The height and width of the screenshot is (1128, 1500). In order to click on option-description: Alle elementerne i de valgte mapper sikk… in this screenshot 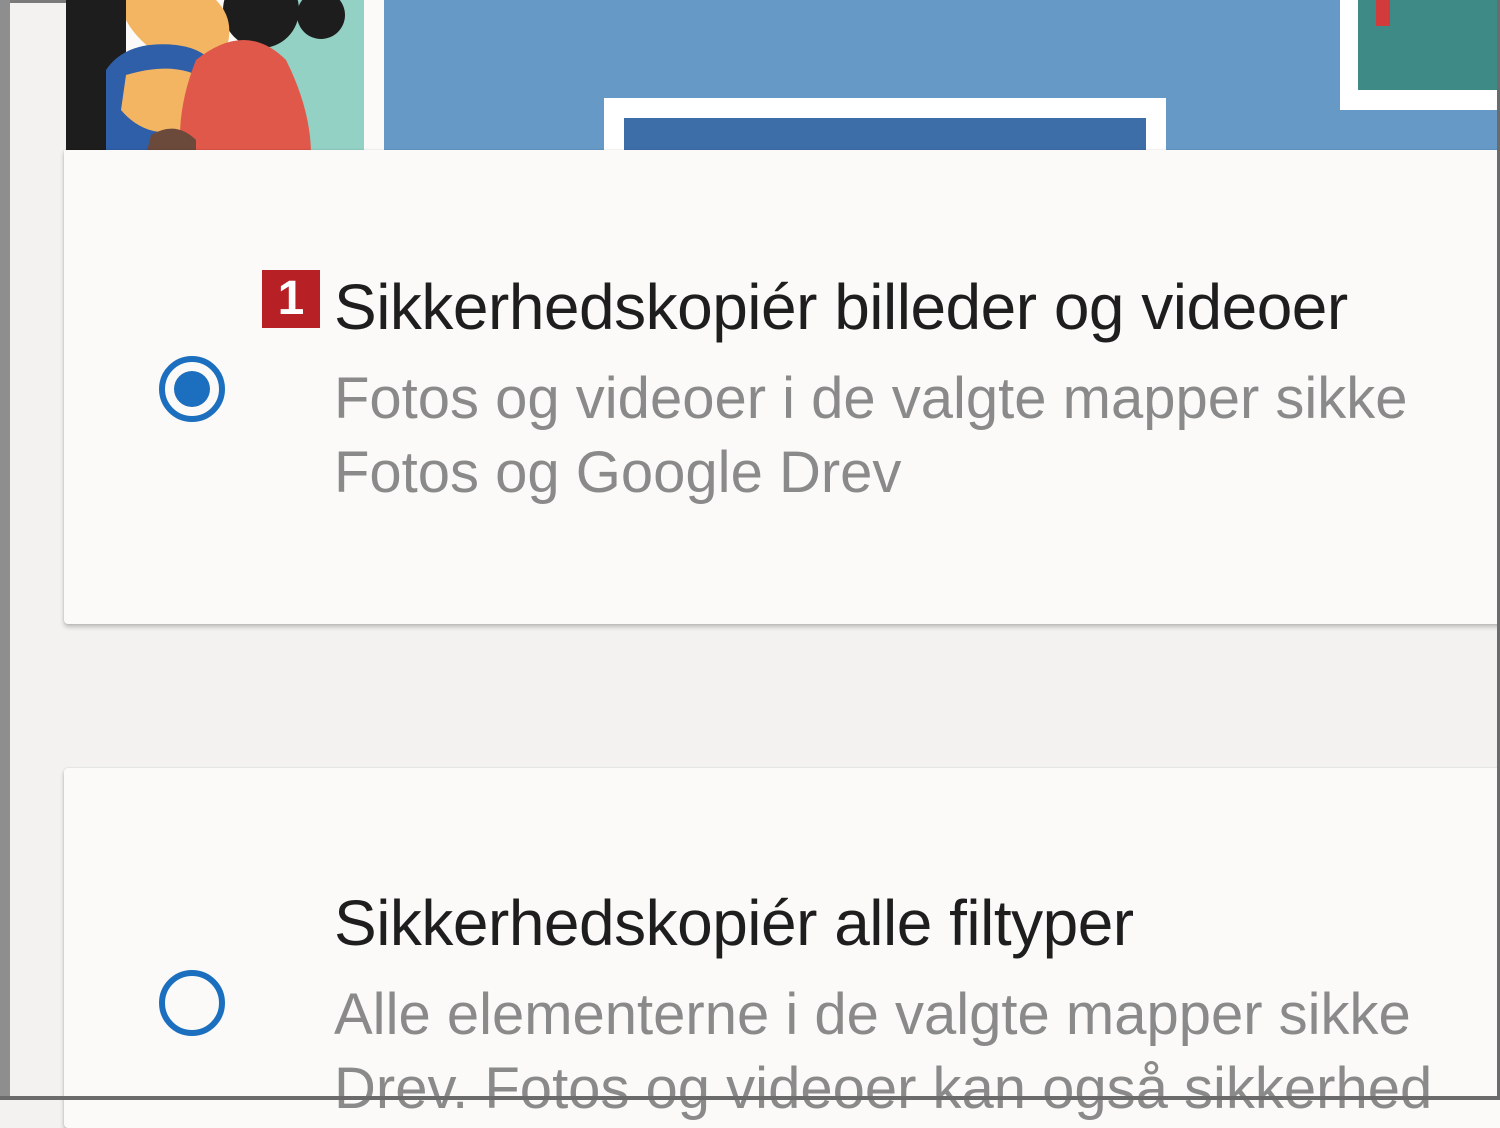, I will do `click(883, 1052)`.